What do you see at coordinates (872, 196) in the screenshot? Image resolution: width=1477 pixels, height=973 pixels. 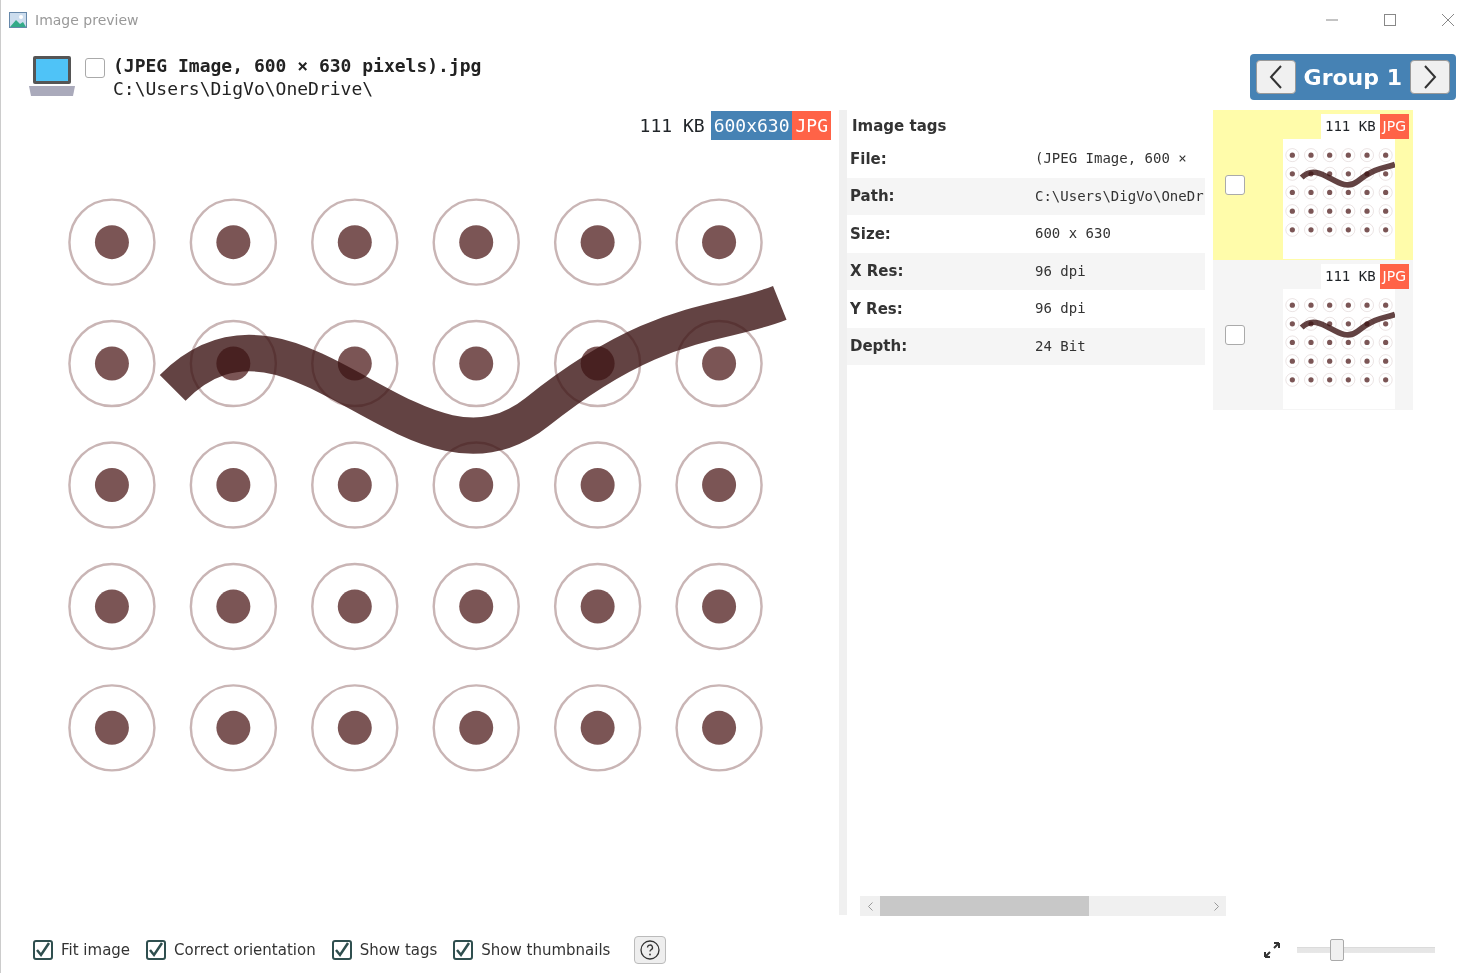 I see `tag-label: Path:` at bounding box center [872, 196].